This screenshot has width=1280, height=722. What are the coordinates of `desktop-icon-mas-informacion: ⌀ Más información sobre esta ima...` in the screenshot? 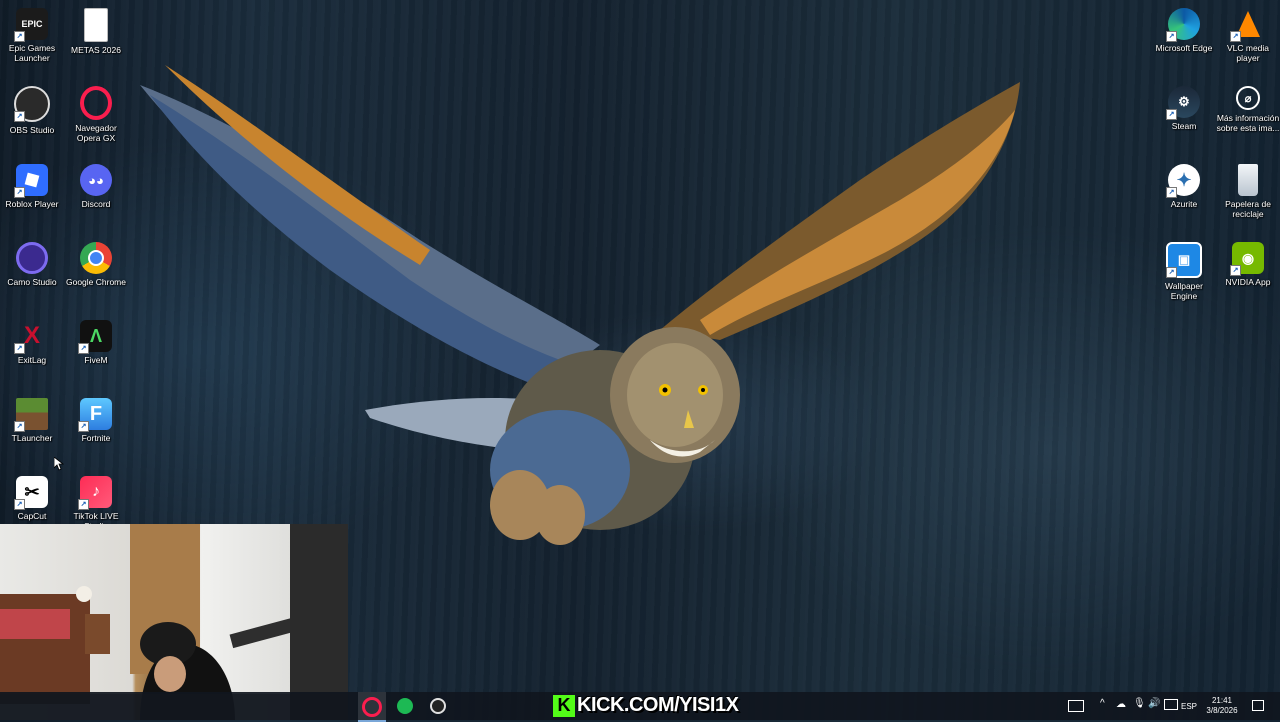 It's located at (1248, 119).